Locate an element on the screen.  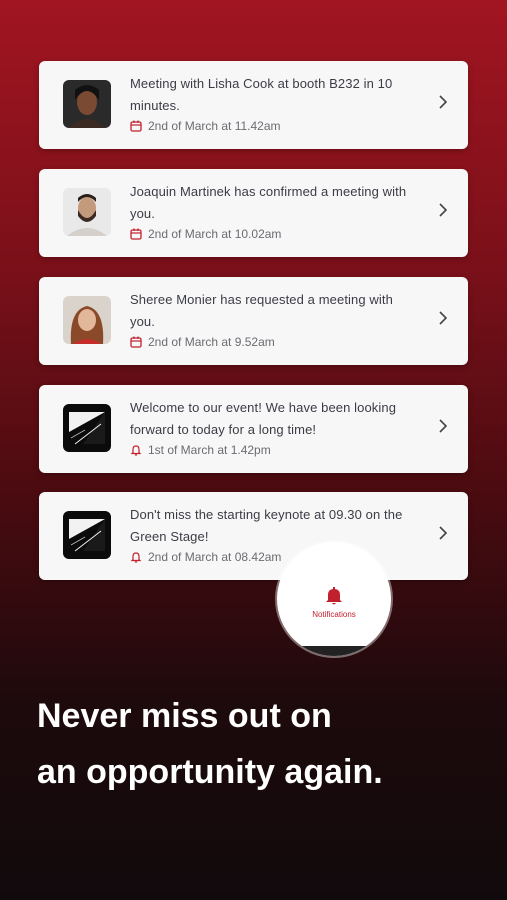
promo-headline: Never miss out on an opportunity again. is located at coordinates (210, 744).